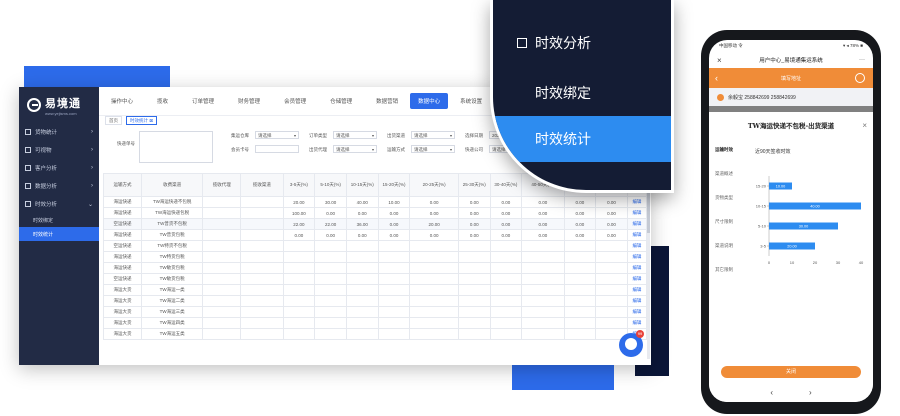 This screenshot has width=900, height=416. What do you see at coordinates (810, 392) in the screenshot?
I see `nav-forward-icon: ›` at bounding box center [810, 392].